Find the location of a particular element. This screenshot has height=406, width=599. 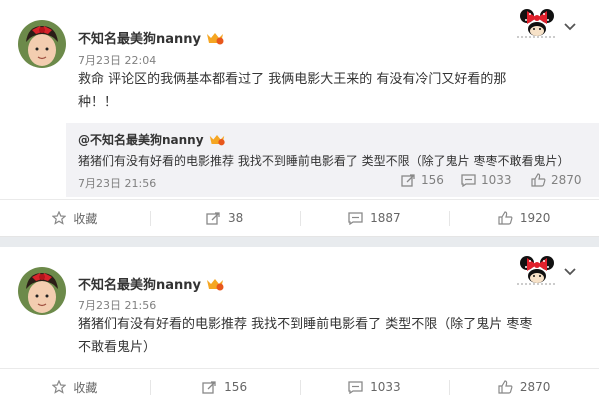

action-bar: 收藏 156 1033 2870 is located at coordinates (299, 386).